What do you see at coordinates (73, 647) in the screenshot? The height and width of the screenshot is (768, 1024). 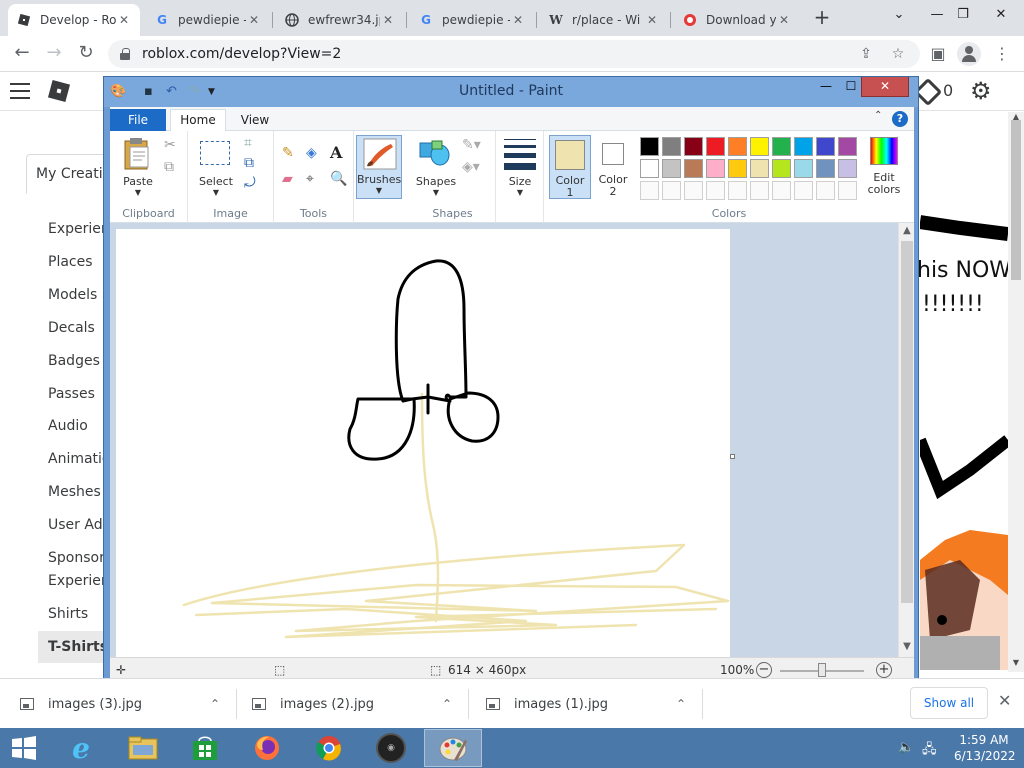 I see `sidebar-item-t-shirts: T-Shirts` at bounding box center [73, 647].